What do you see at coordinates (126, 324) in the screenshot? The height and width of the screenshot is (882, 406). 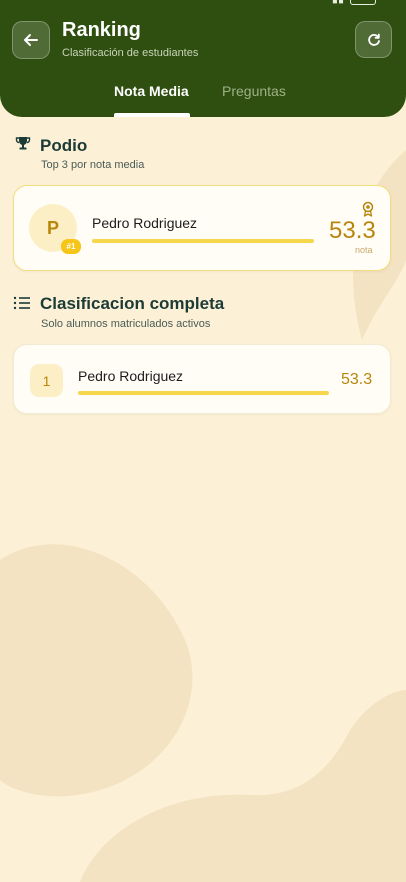 I see `ranking-section-subtitle: Solo alumnos matriculados activos` at bounding box center [126, 324].